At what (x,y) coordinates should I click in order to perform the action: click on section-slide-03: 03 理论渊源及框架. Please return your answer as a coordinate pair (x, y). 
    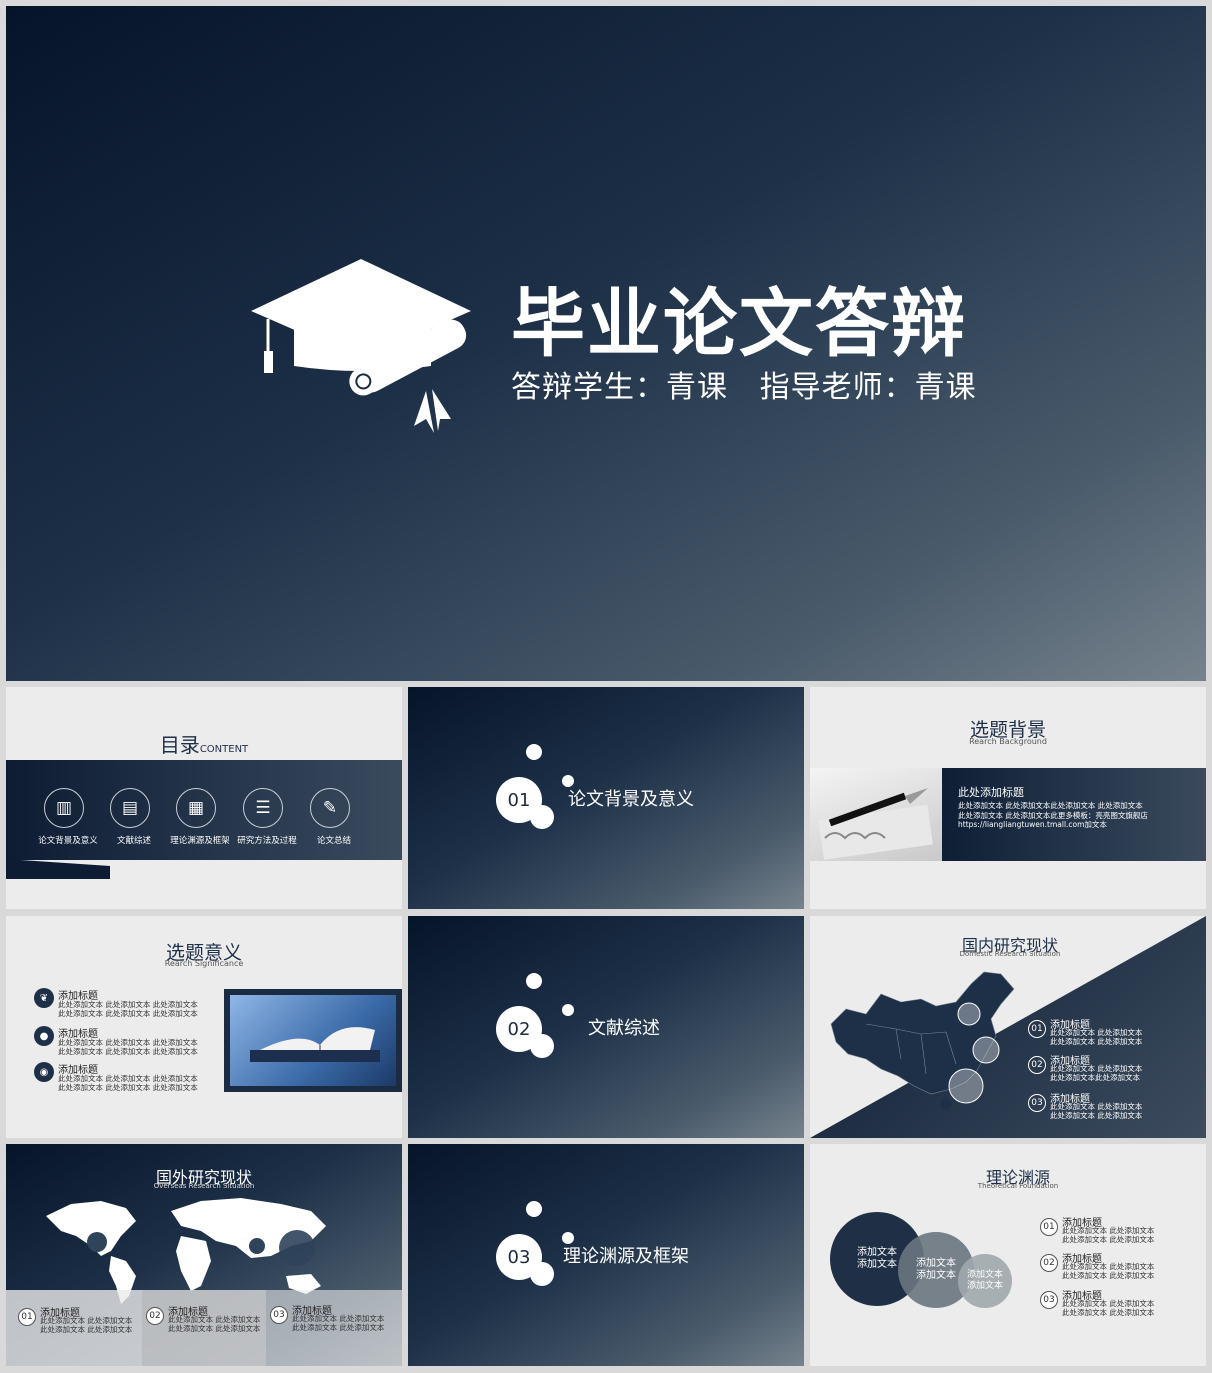
    Looking at the image, I should click on (606, 1255).